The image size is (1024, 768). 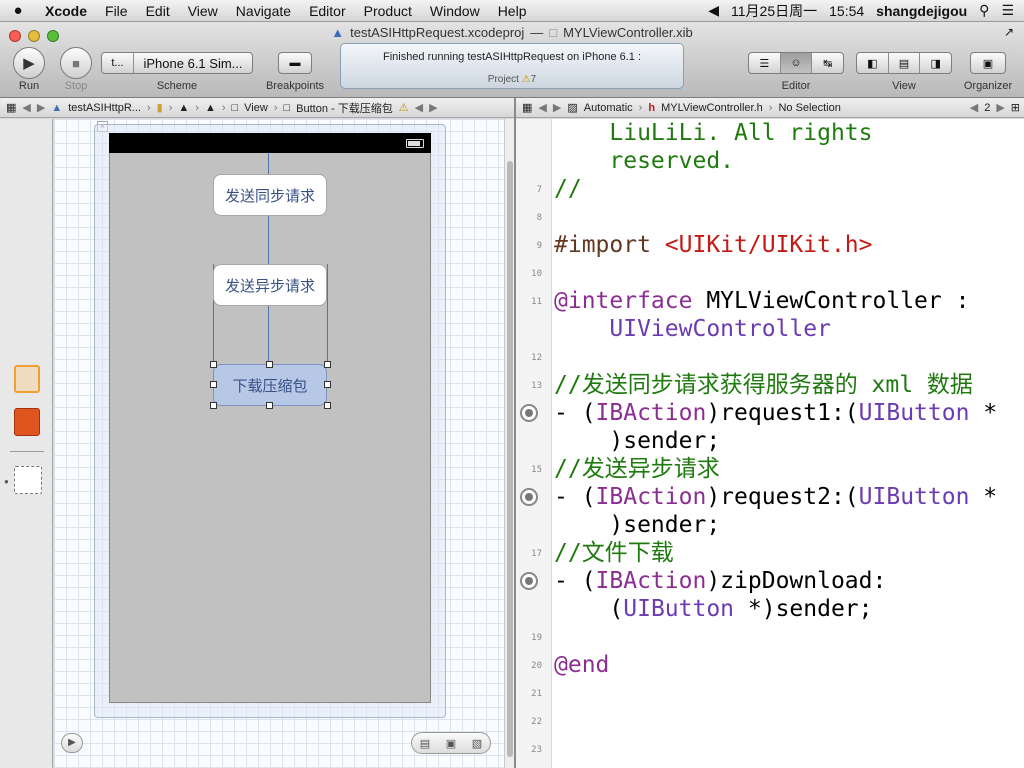 I want to click on spotlight-search-icon: ⚲, so click(x=984, y=10).